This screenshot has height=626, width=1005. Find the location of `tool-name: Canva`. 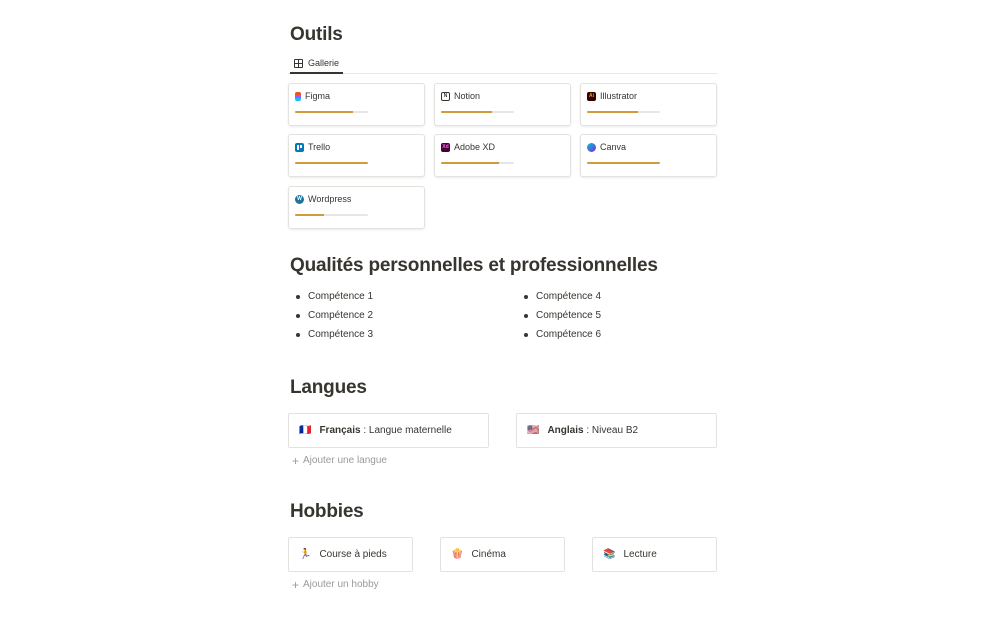

tool-name: Canva is located at coordinates (613, 147).